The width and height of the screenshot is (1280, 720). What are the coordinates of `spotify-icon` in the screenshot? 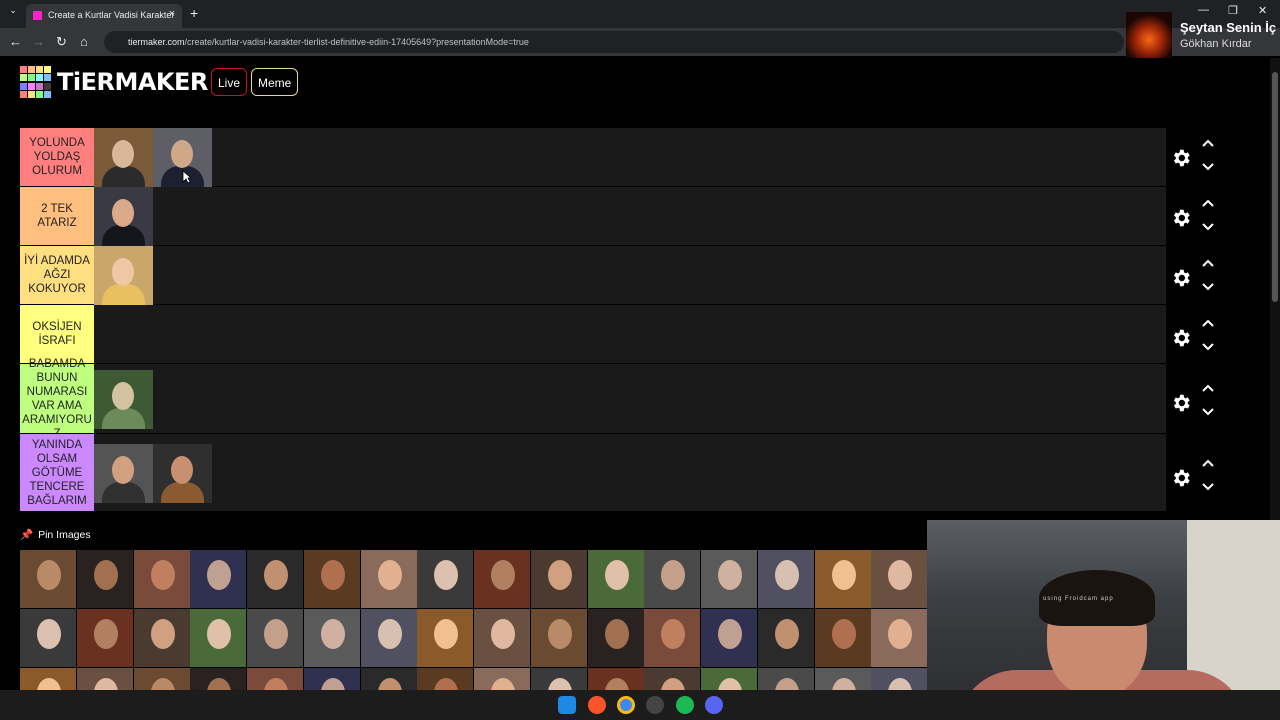 It's located at (685, 705).